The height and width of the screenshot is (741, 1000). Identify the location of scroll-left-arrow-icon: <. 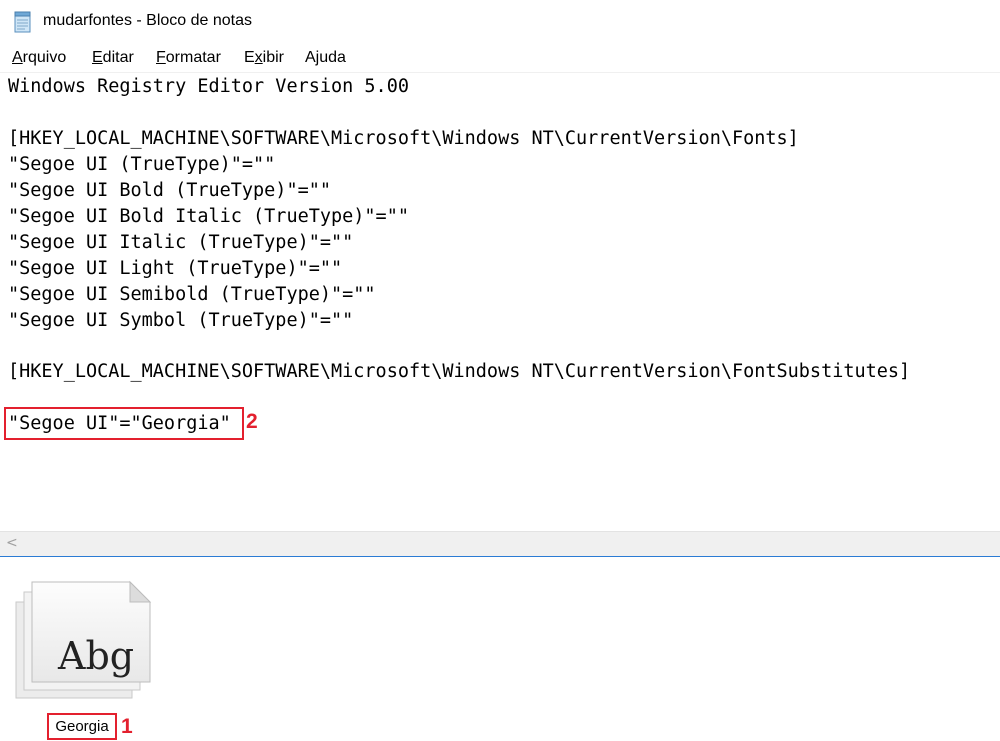
(12, 543).